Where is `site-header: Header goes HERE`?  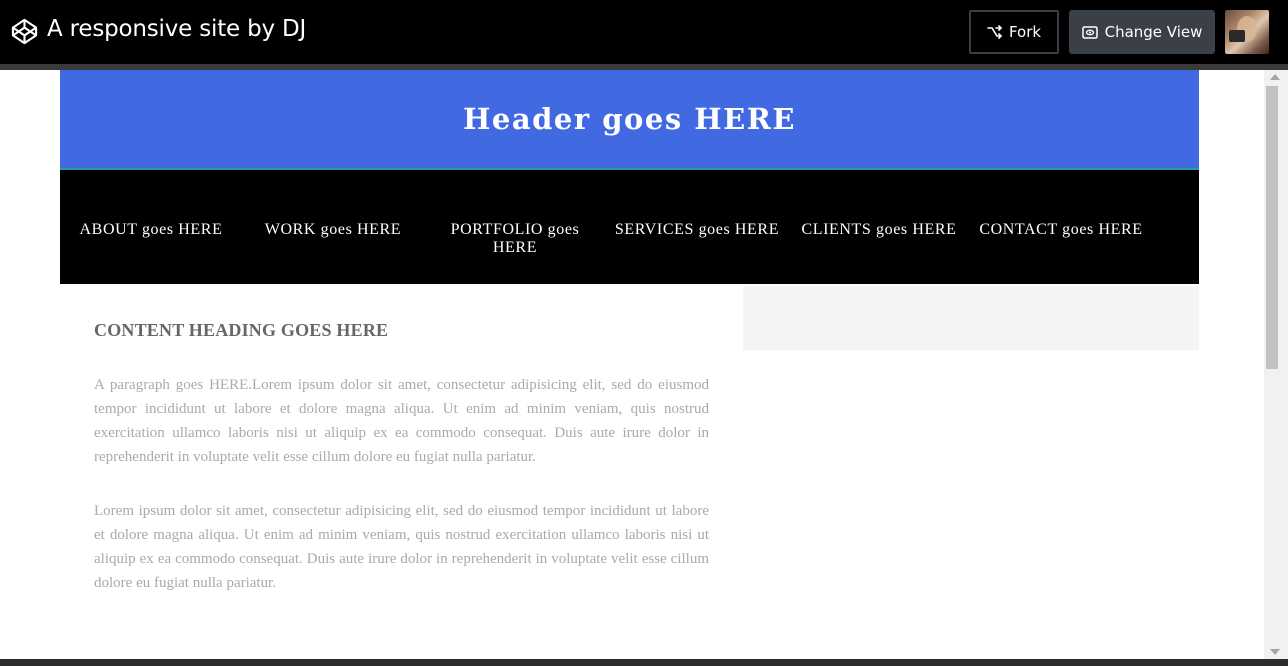 site-header: Header goes HERE is located at coordinates (629, 120).